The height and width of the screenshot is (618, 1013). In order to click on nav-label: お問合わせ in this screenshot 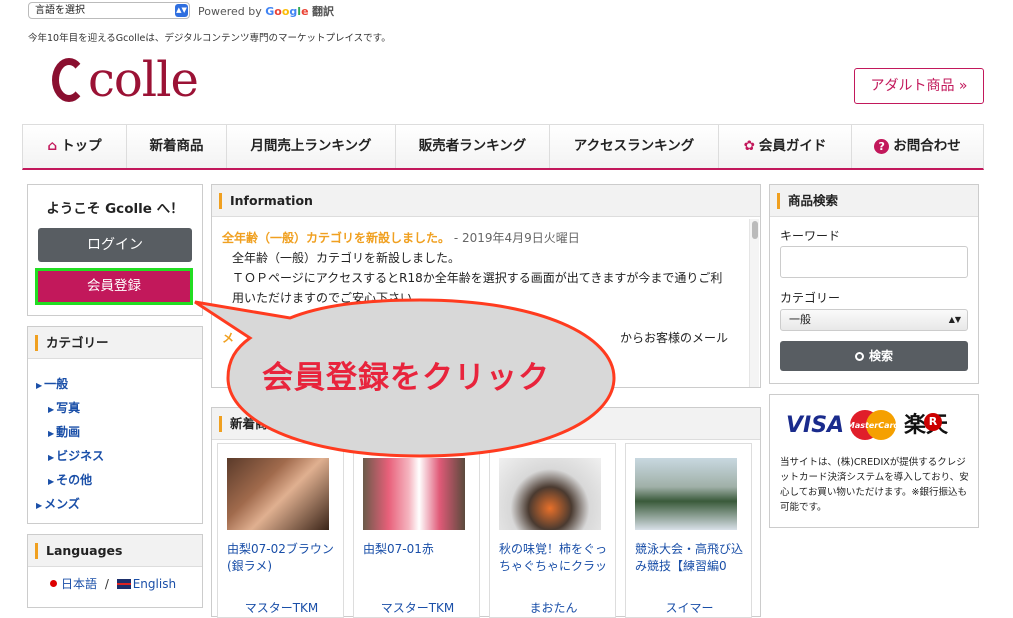, I will do `click(927, 146)`.